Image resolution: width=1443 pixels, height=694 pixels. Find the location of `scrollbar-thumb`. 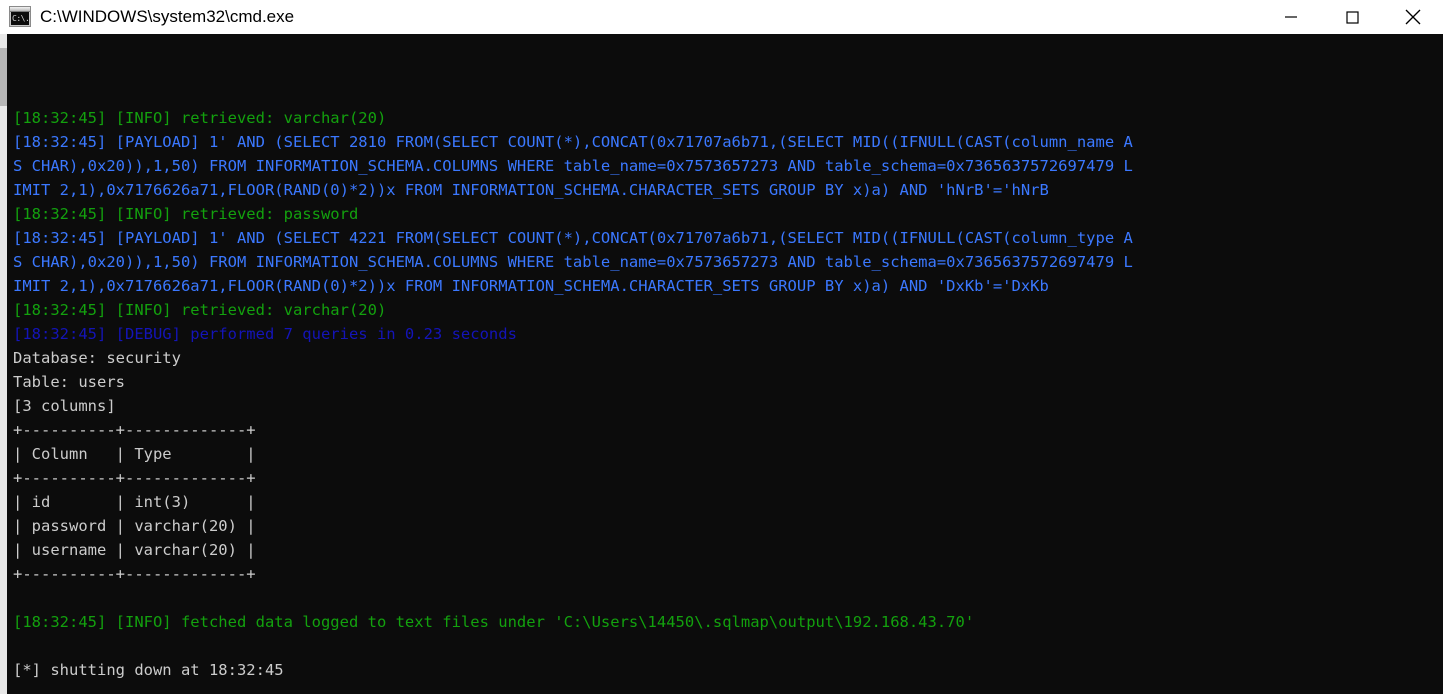

scrollbar-thumb is located at coordinates (3, 77).